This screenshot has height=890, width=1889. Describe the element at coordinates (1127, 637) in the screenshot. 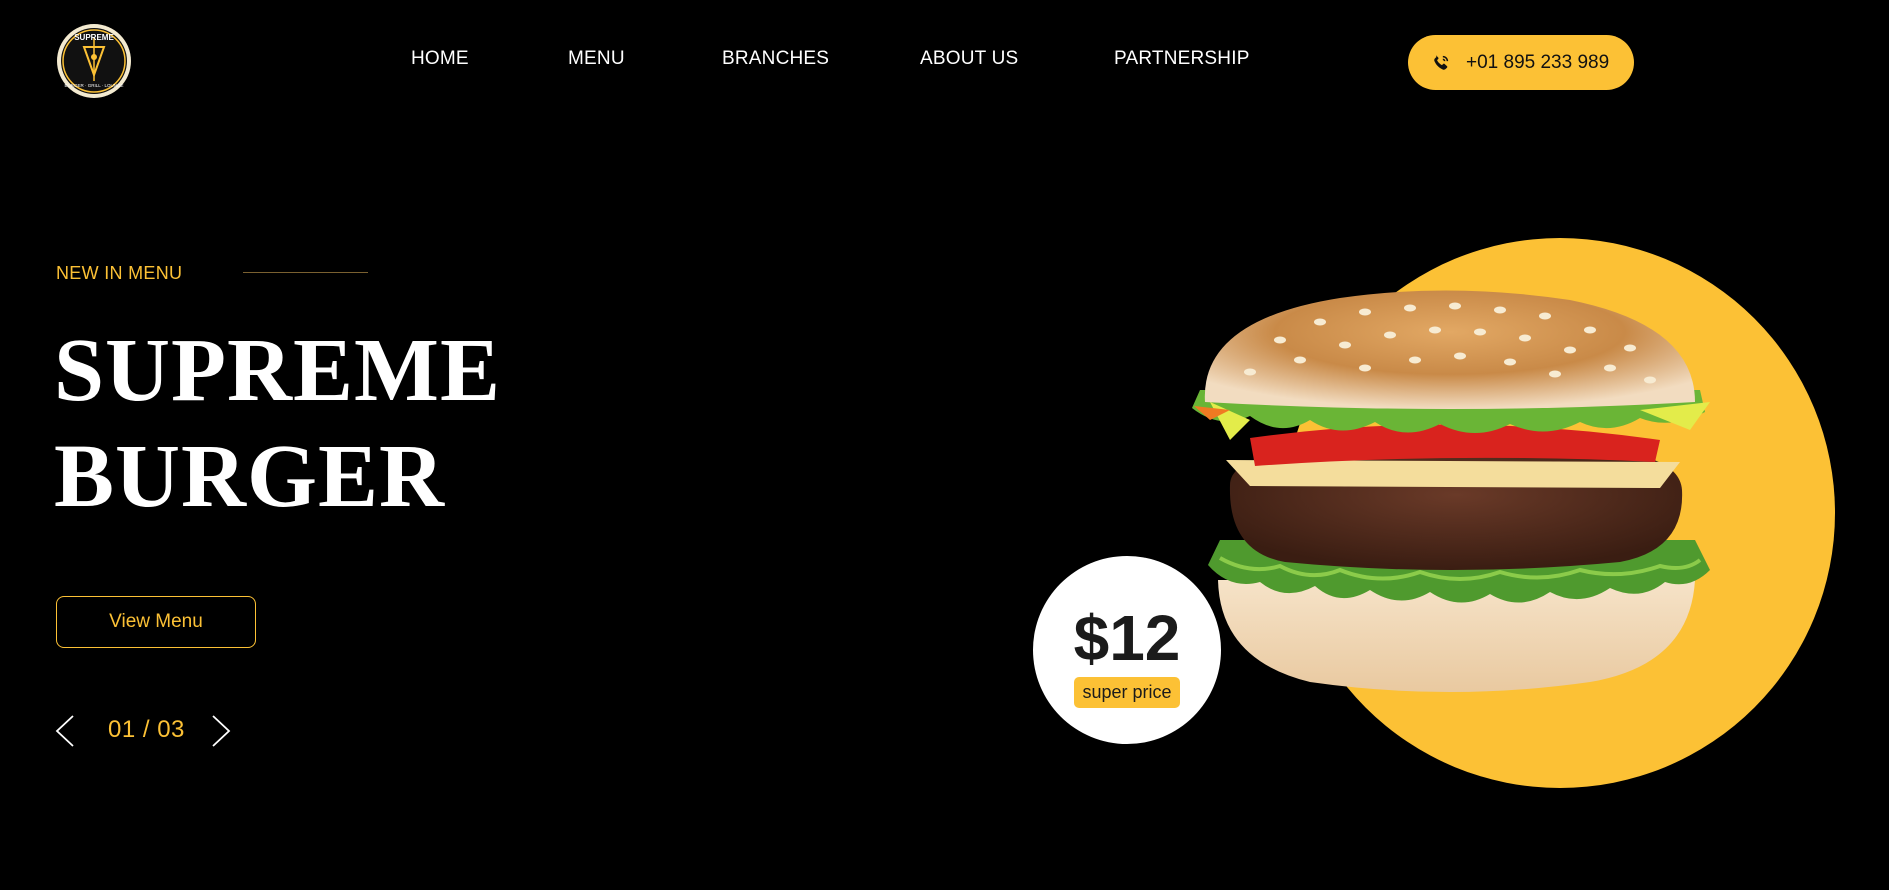

I see `price-value: $12` at that location.